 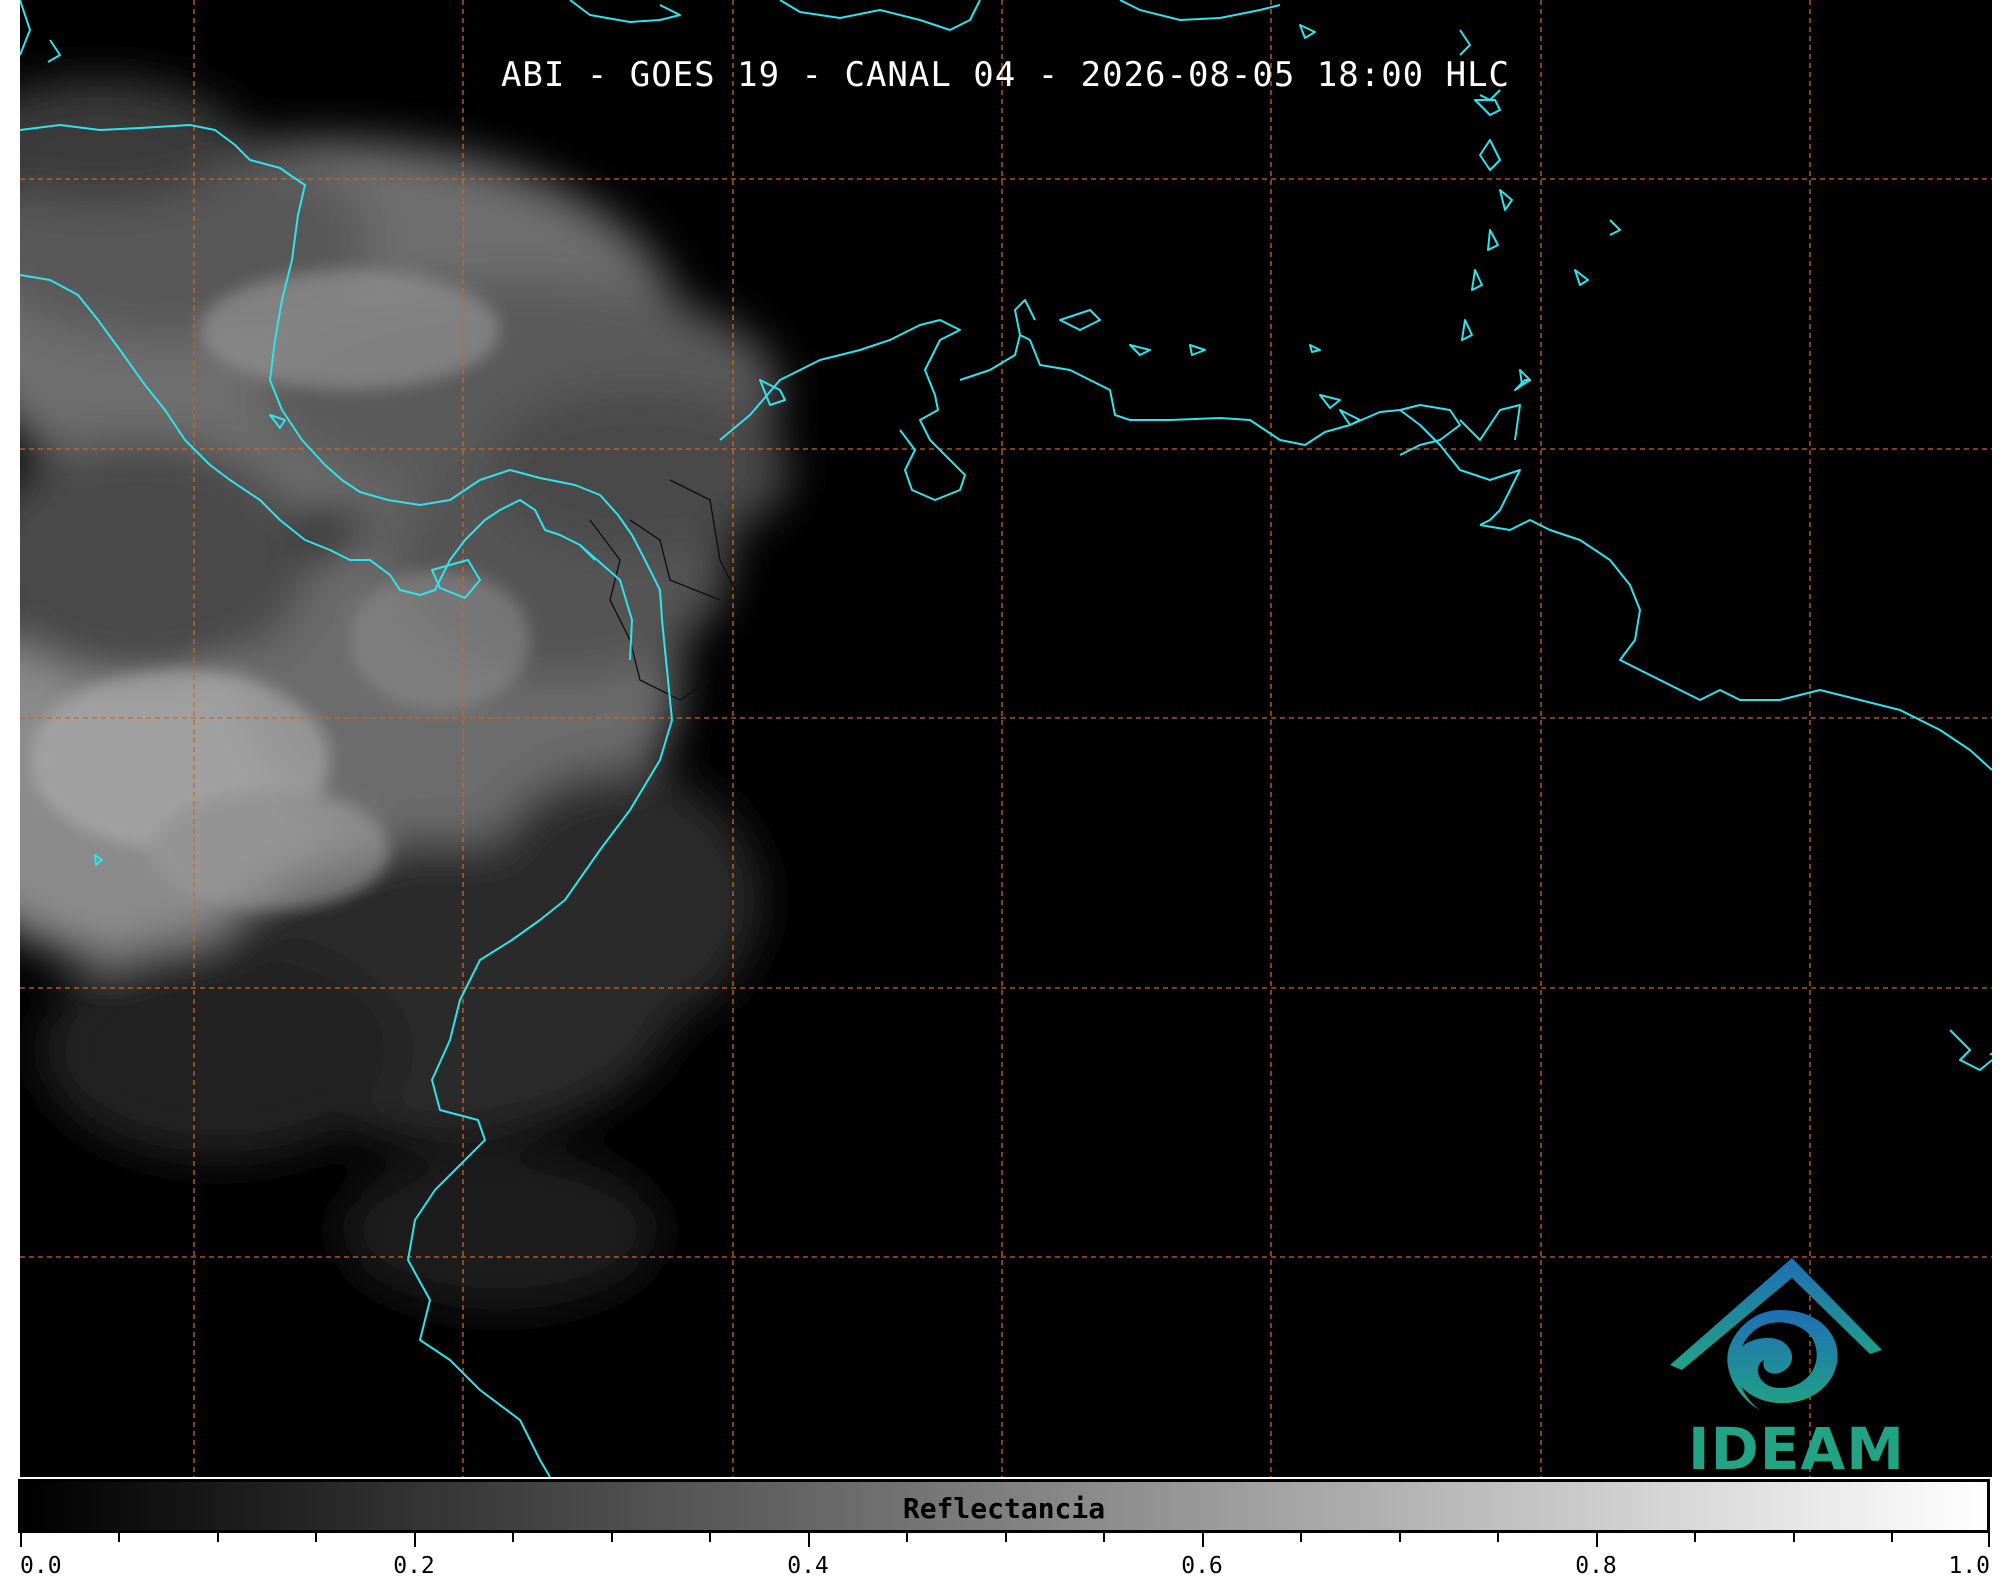 What do you see at coordinates (1796, 1449) in the screenshot?
I see `logo-text: IDEAM` at bounding box center [1796, 1449].